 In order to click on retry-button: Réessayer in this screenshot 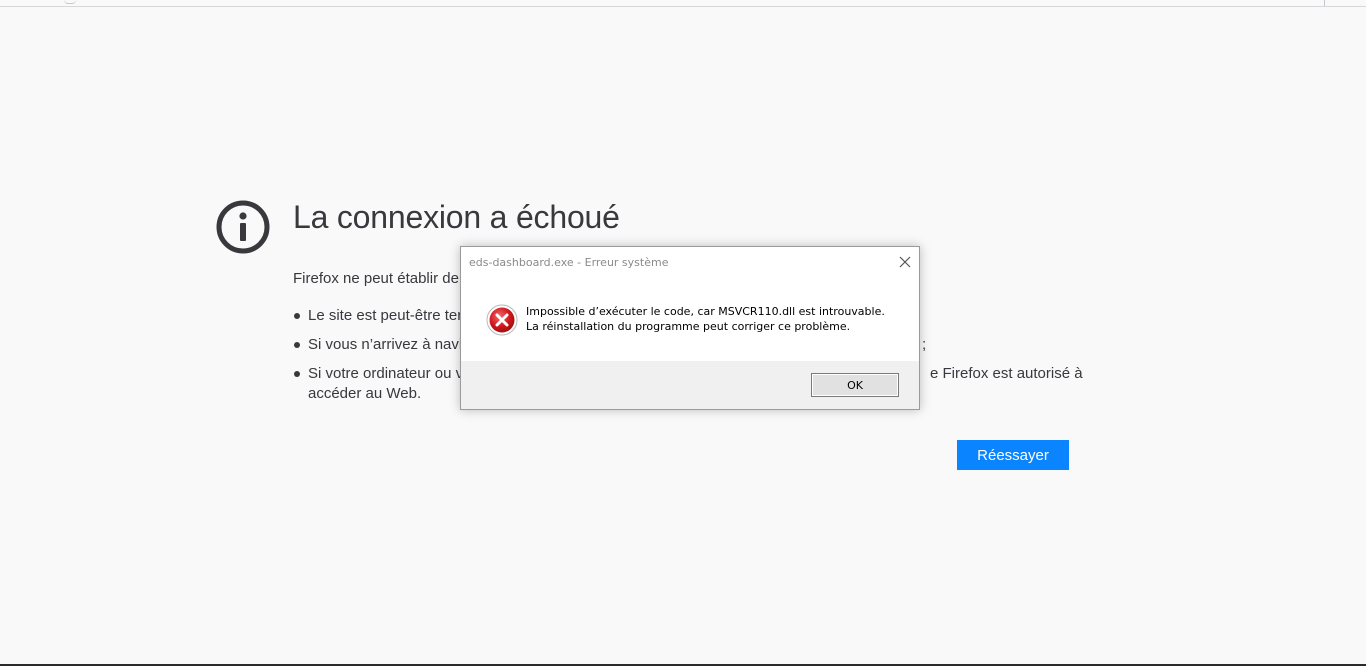, I will do `click(1013, 455)`.